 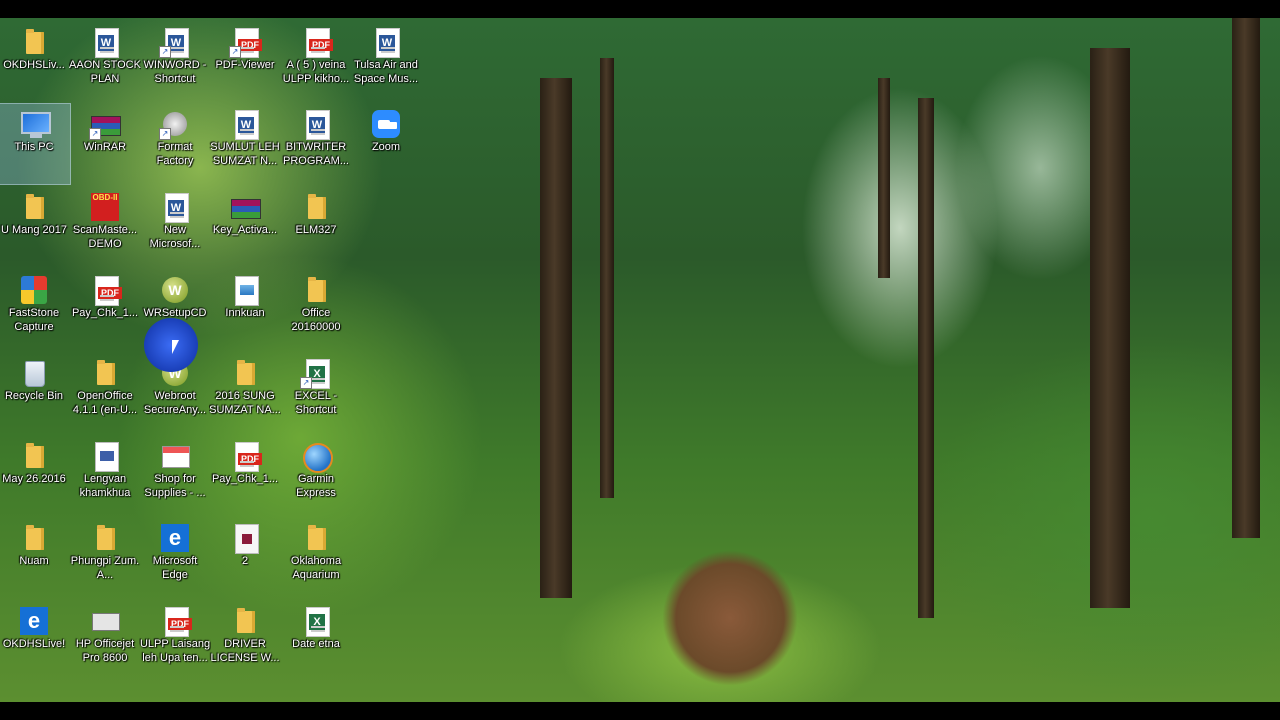 What do you see at coordinates (171, 345) in the screenshot?
I see `cursor-highlight` at bounding box center [171, 345].